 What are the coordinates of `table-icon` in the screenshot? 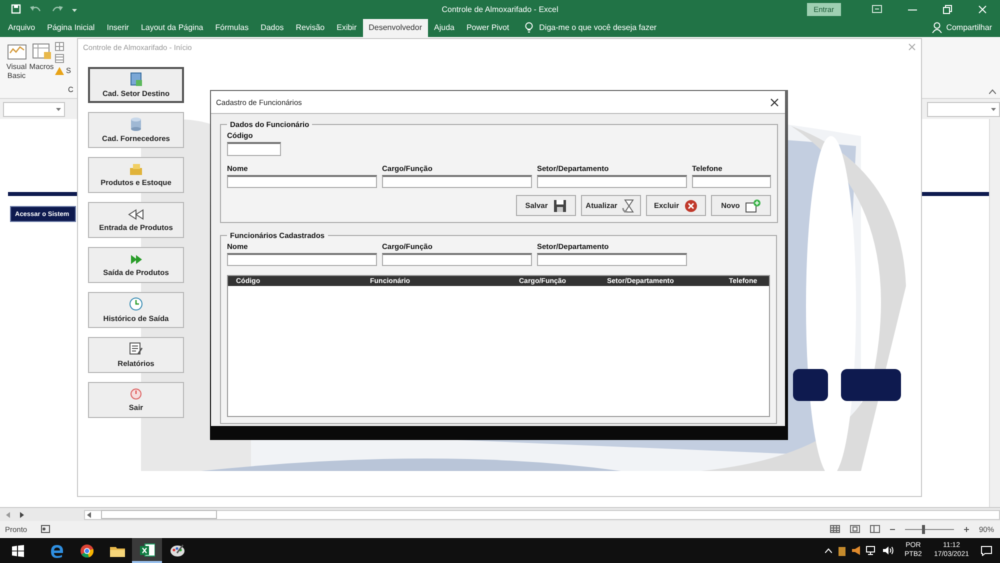 It's located at (59, 58).